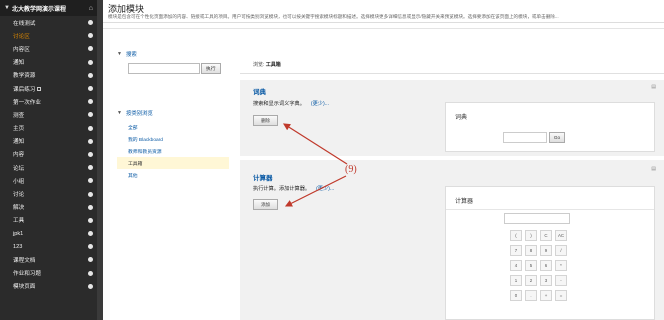 Image resolution: width=664 pixels, height=320 pixels. What do you see at coordinates (561, 280) in the screenshot?
I see `calculator-key: -` at bounding box center [561, 280].